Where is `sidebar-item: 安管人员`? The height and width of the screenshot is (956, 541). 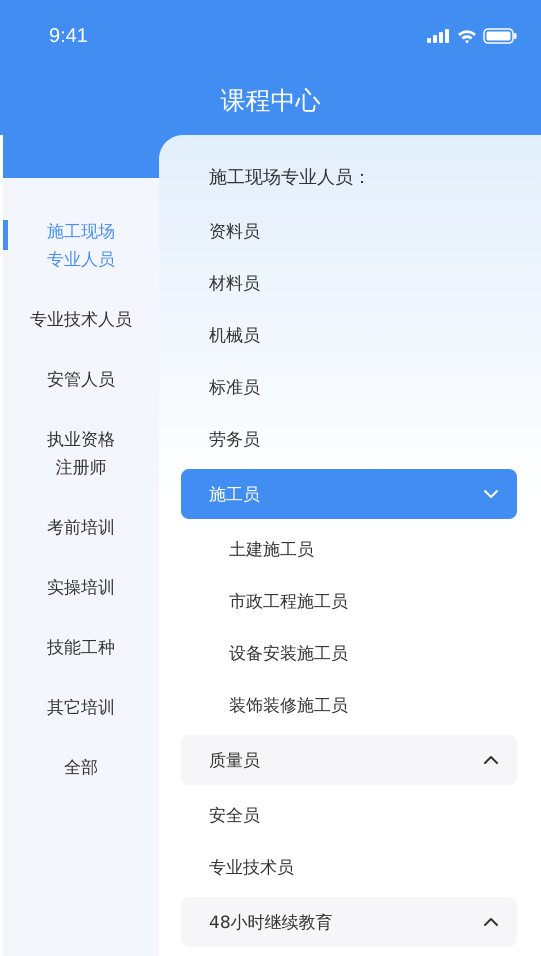 sidebar-item: 安管人员 is located at coordinates (81, 388).